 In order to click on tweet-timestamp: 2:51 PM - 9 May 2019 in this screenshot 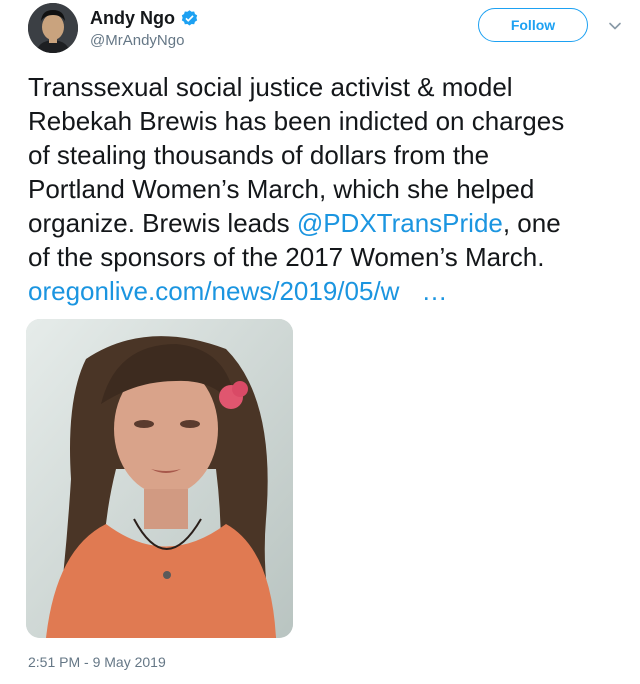, I will do `click(97, 662)`.